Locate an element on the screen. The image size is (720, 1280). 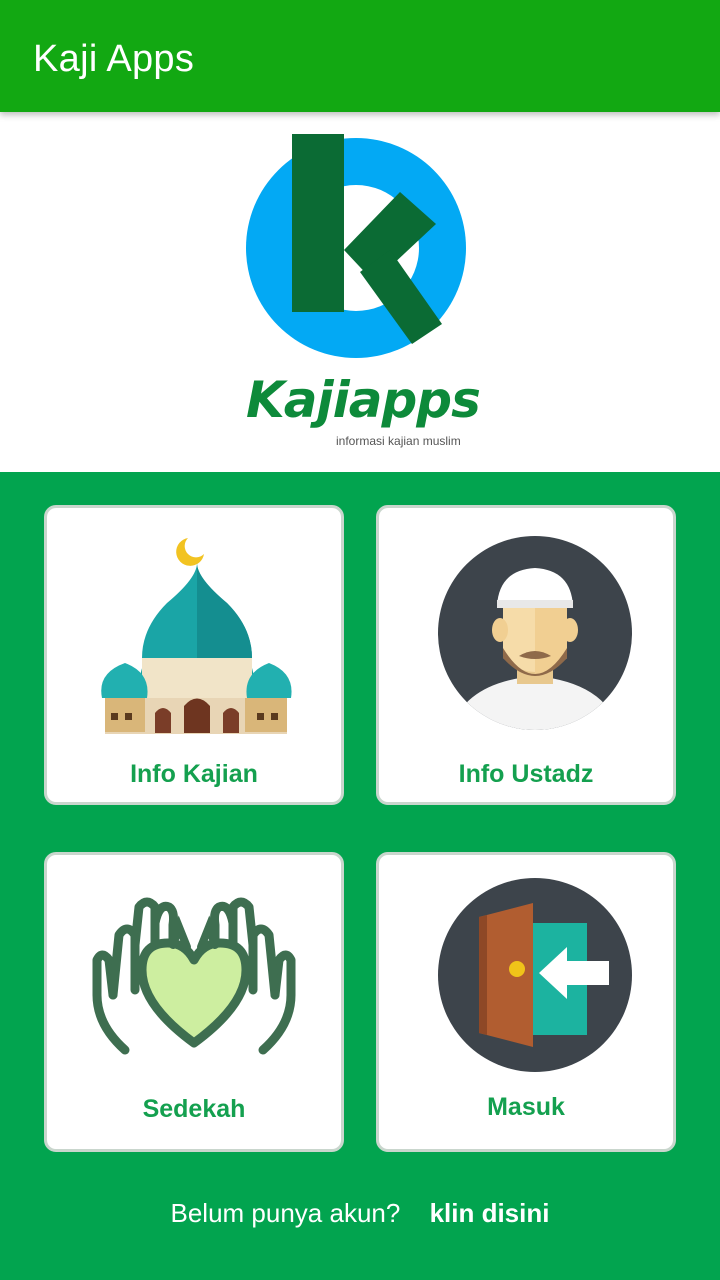
register-prompt: Belum punya akun? klin disini is located at coordinates (360, 1218).